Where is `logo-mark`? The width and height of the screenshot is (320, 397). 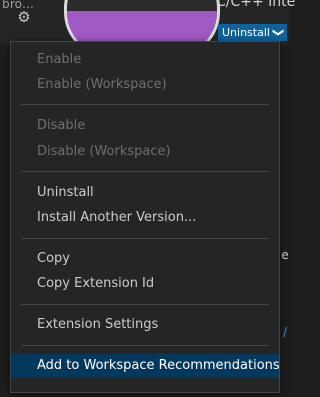 logo-mark is located at coordinates (142, 3).